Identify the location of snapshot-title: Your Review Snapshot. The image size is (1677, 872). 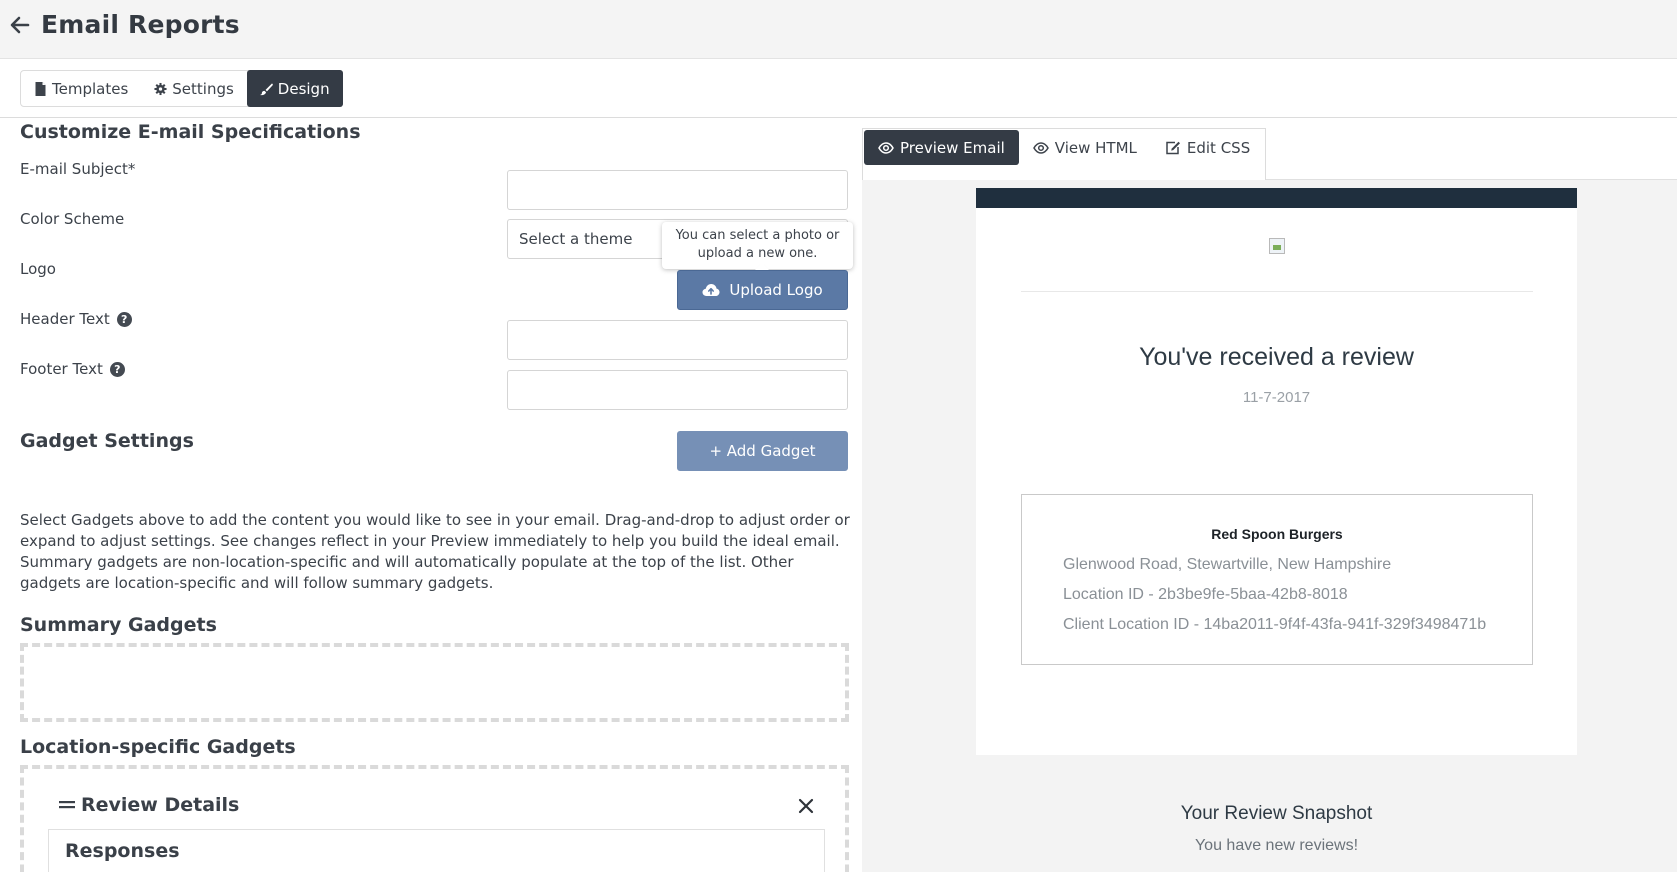
(1276, 813).